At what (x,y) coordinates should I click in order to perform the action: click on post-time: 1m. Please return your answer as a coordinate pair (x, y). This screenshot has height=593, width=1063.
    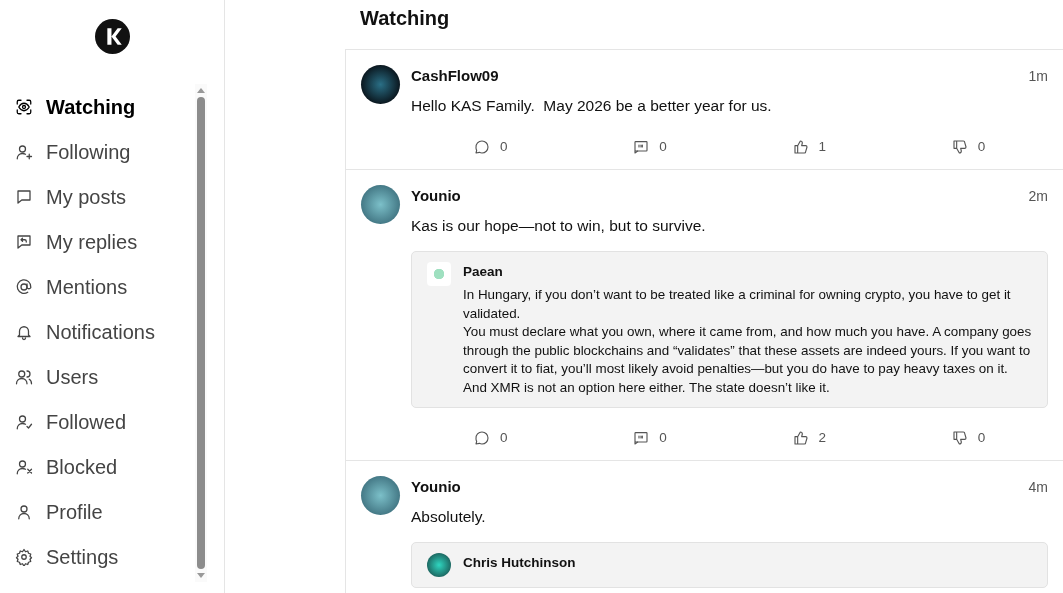
    Looking at the image, I should click on (1038, 76).